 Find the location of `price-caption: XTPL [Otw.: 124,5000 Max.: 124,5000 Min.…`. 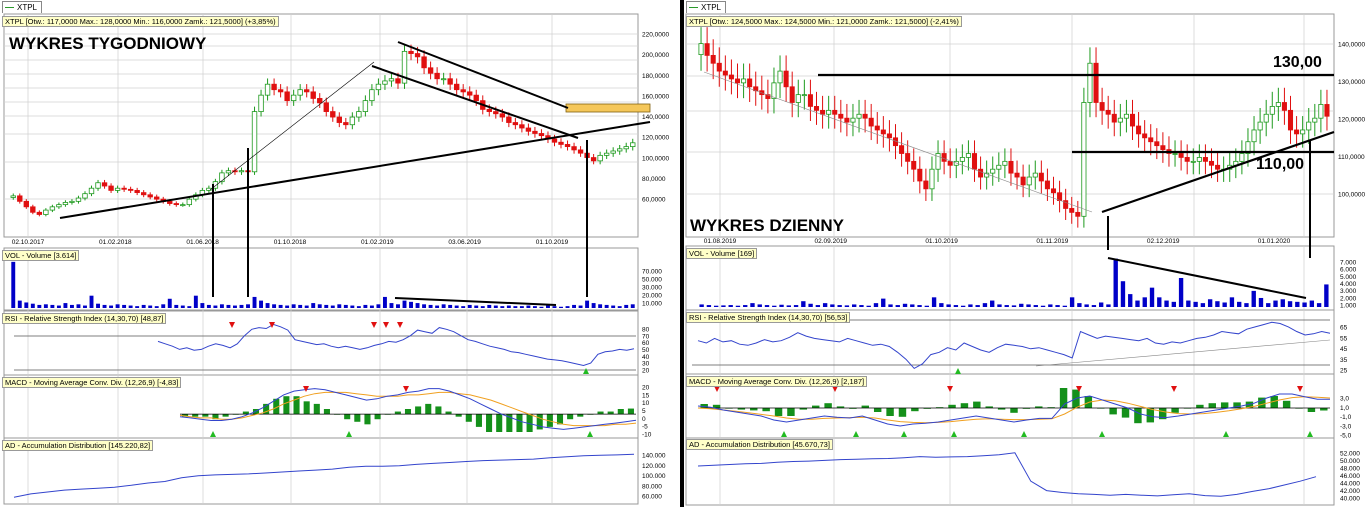

price-caption: XTPL [Otw.: 124,5000 Max.: 124,5000 Min.… is located at coordinates (824, 21).